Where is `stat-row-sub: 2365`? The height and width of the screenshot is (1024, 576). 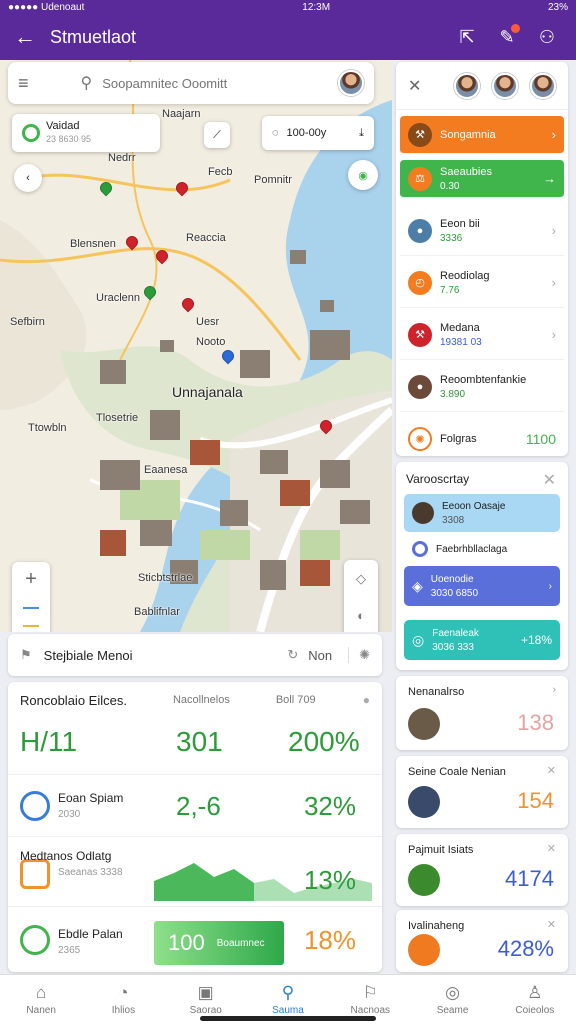
stat-row-sub: 2365 is located at coordinates (69, 950).